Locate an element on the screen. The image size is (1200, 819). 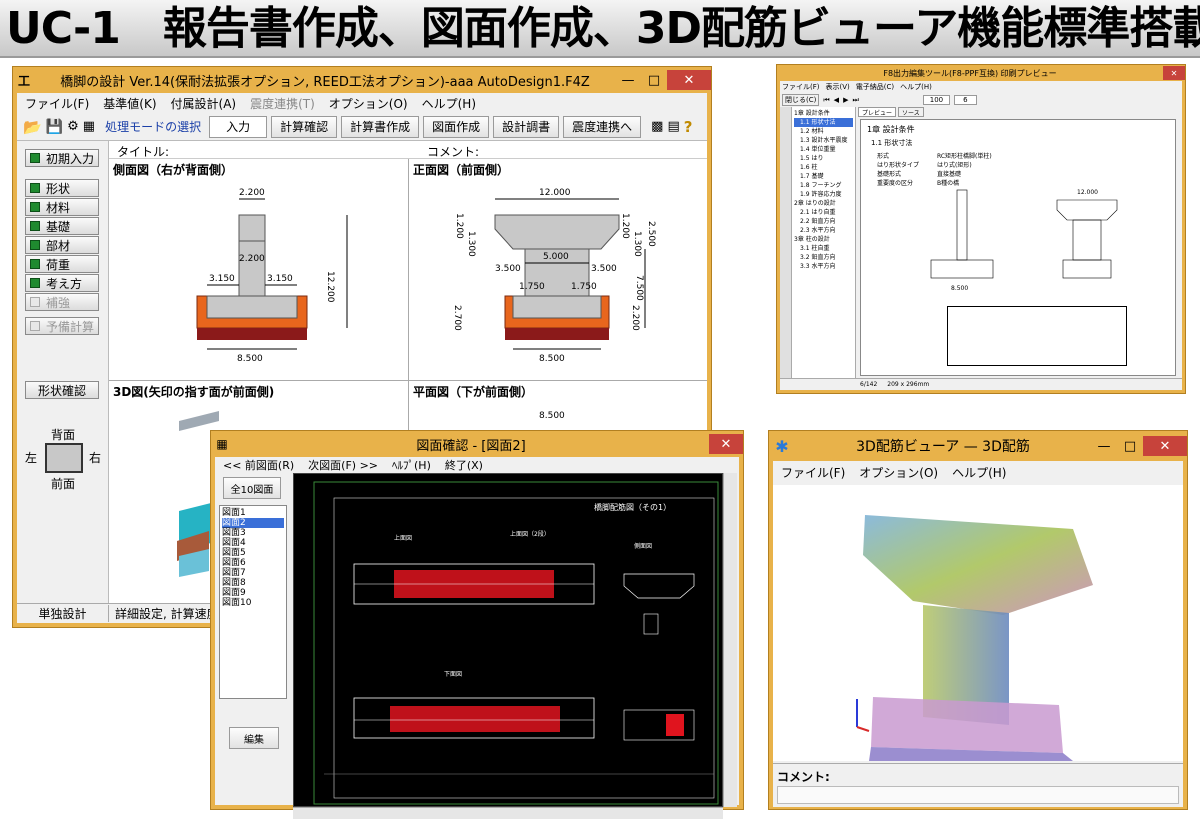
preview-close-btn: 閉じる(C) is located at coordinates (801, 100).